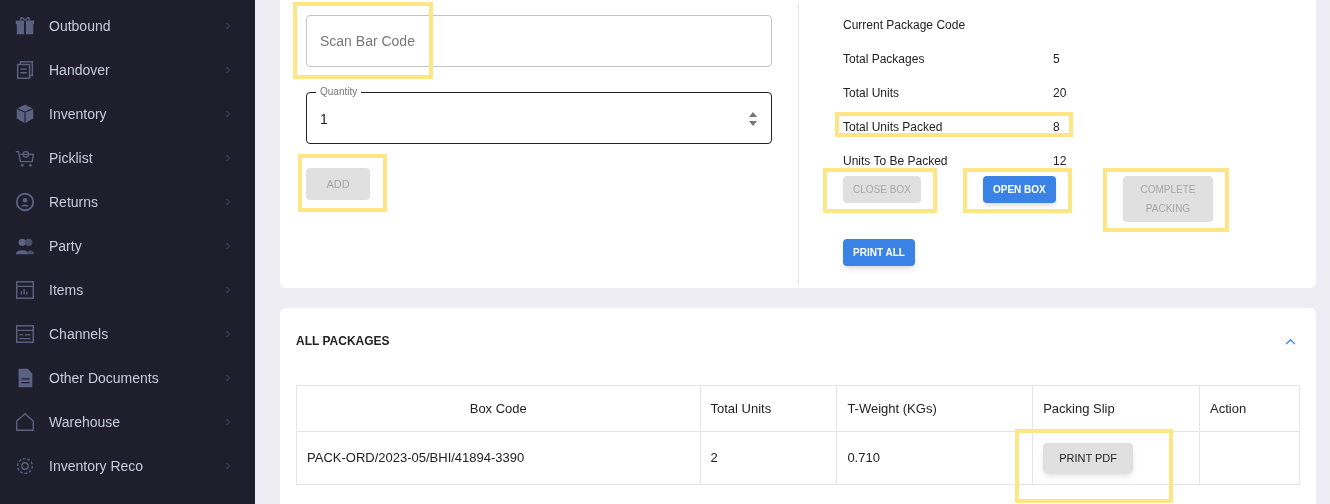 The height and width of the screenshot is (504, 1330). Describe the element at coordinates (934, 458) in the screenshot. I see `table-cell: 0.710` at that location.